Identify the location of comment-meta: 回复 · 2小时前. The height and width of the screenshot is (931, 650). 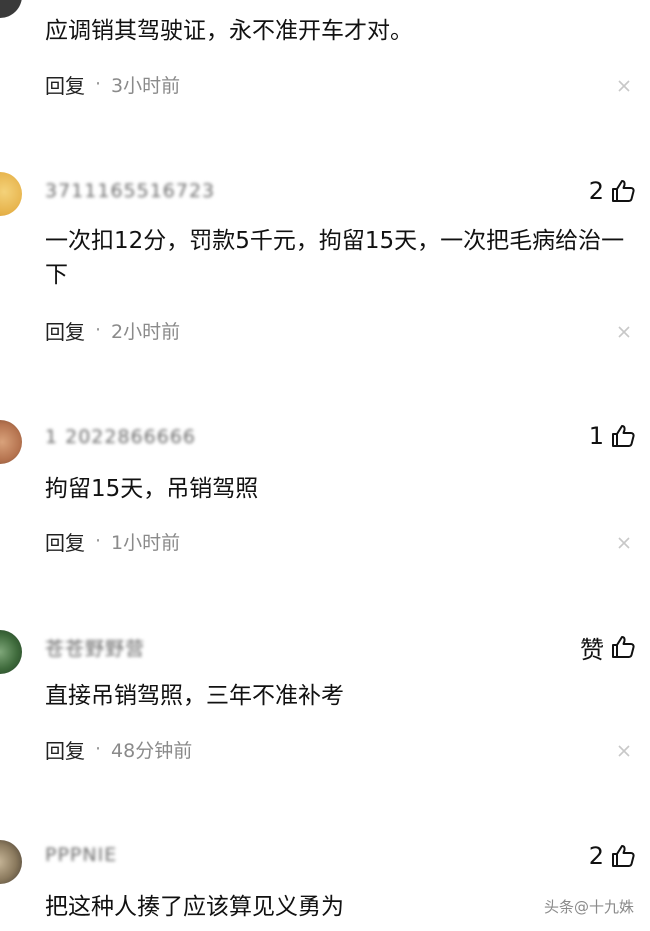
(112, 330).